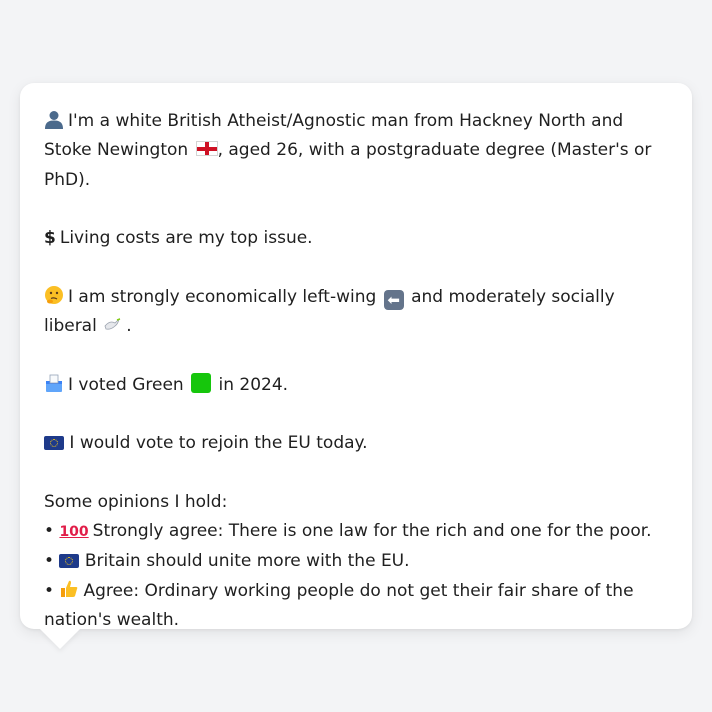 This screenshot has height=712, width=712. Describe the element at coordinates (356, 385) in the screenshot. I see `vote-line: I voted Green in 2024.` at that location.